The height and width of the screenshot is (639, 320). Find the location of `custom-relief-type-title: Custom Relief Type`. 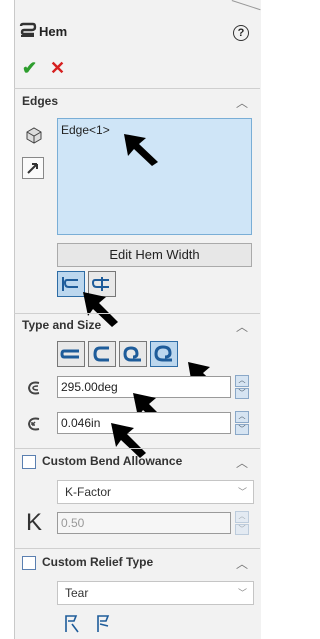

custom-relief-type-title: Custom Relief Type is located at coordinates (97, 562).